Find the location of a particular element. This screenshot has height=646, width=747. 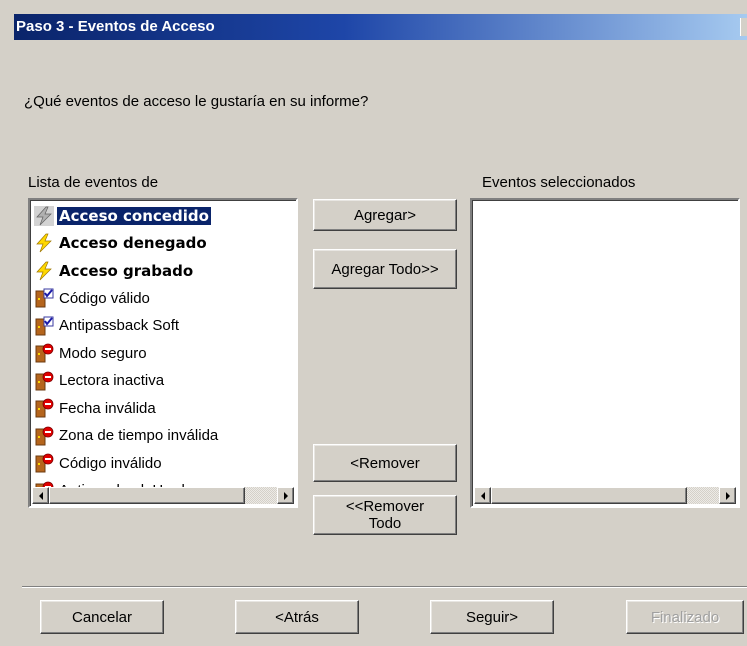

list-item: Zona de tiempo inválida is located at coordinates (164, 436).